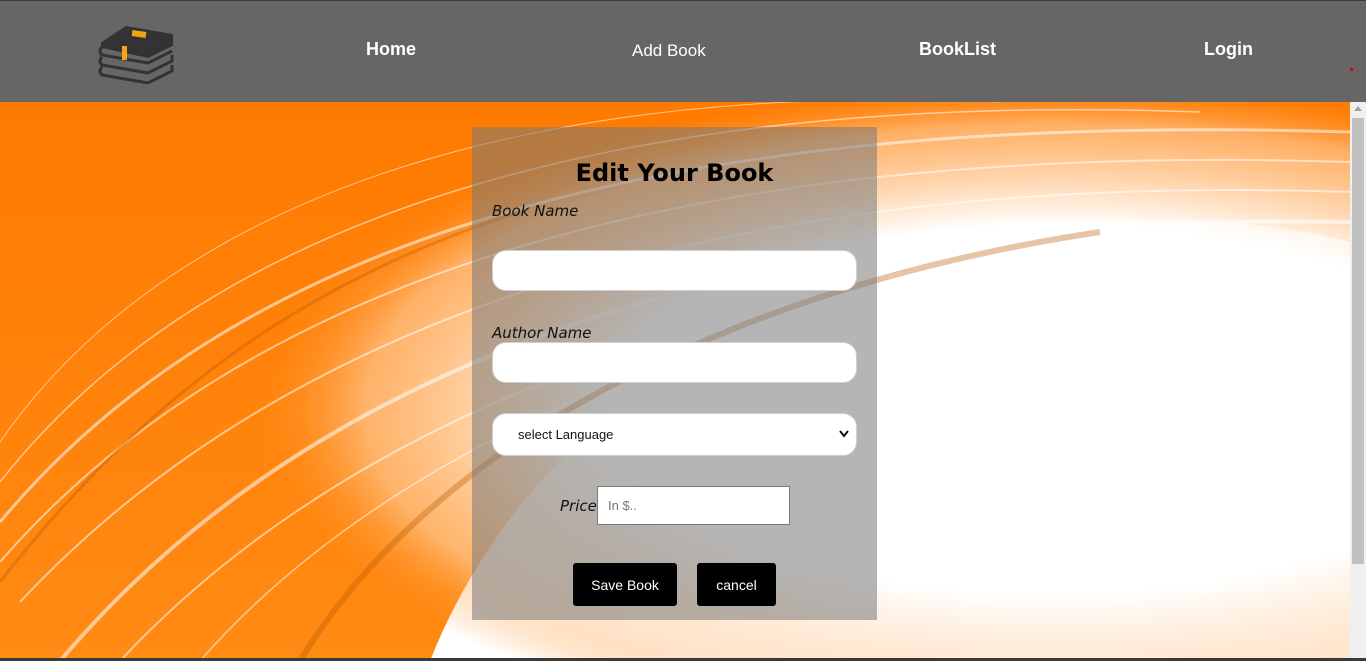  What do you see at coordinates (566, 434) in the screenshot?
I see `language-select-value: select Language` at bounding box center [566, 434].